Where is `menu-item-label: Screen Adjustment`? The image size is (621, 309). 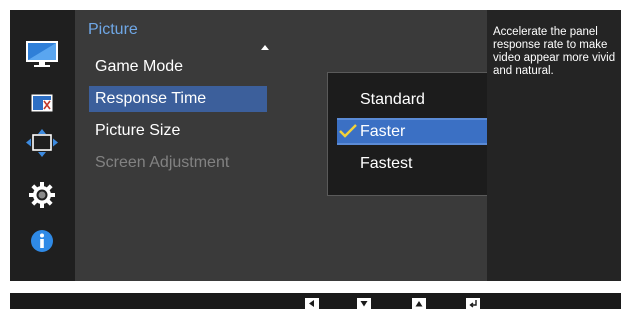 menu-item-label: Screen Adjustment is located at coordinates (162, 162).